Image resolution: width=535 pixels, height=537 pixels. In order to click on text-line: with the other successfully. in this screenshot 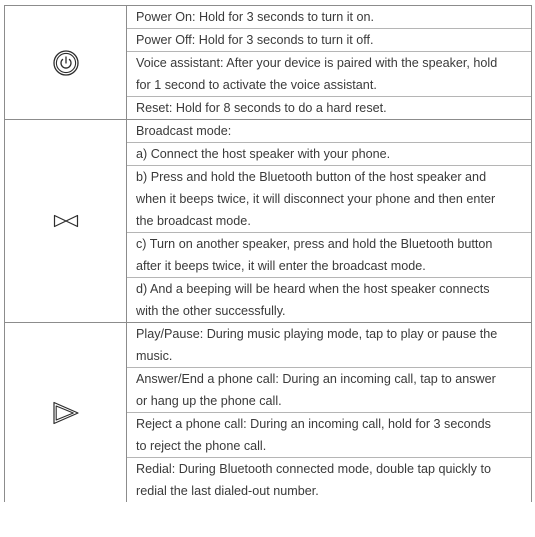, I will do `click(211, 311)`.